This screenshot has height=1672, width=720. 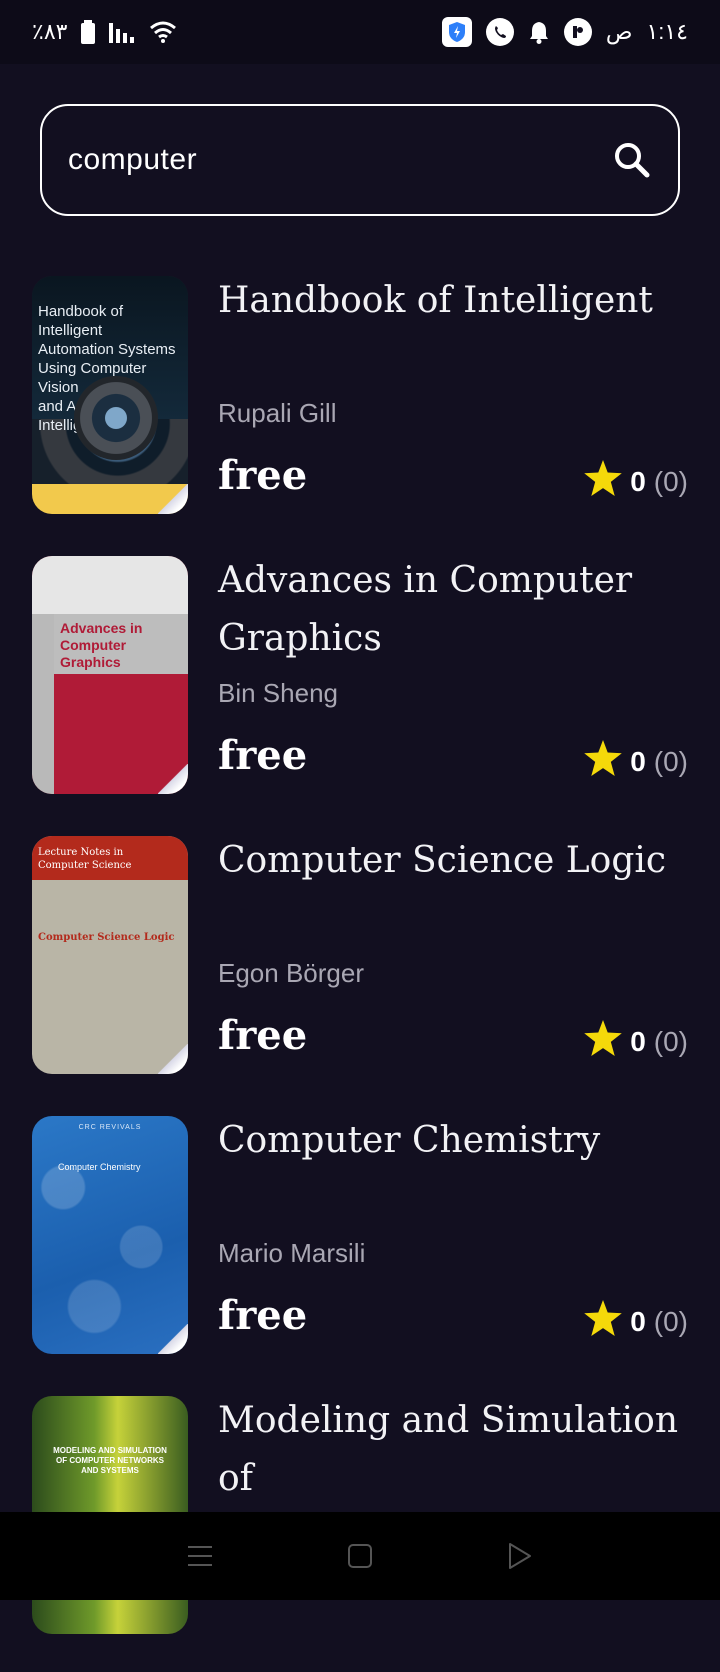 I want to click on book-title: Computer Science Logic, so click(x=453, y=861).